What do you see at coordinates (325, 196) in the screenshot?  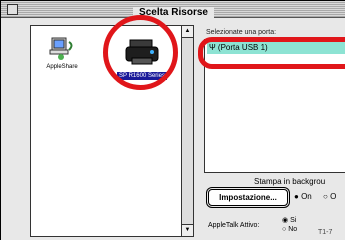 I see `radio-off-icon: ○` at bounding box center [325, 196].